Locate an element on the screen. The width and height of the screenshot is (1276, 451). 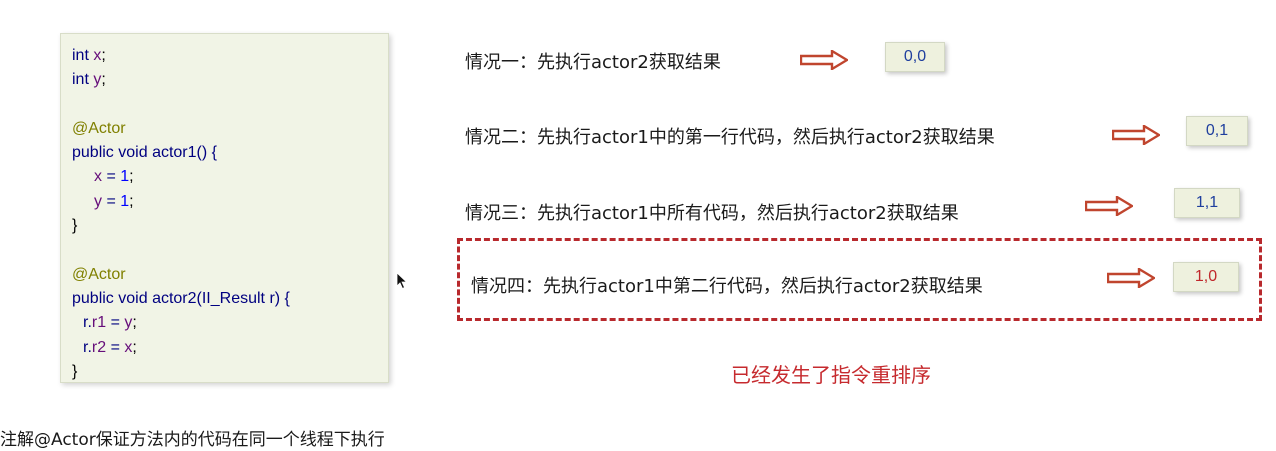
conclusion-text: 已经发生了指令重排序 is located at coordinates (831, 375).